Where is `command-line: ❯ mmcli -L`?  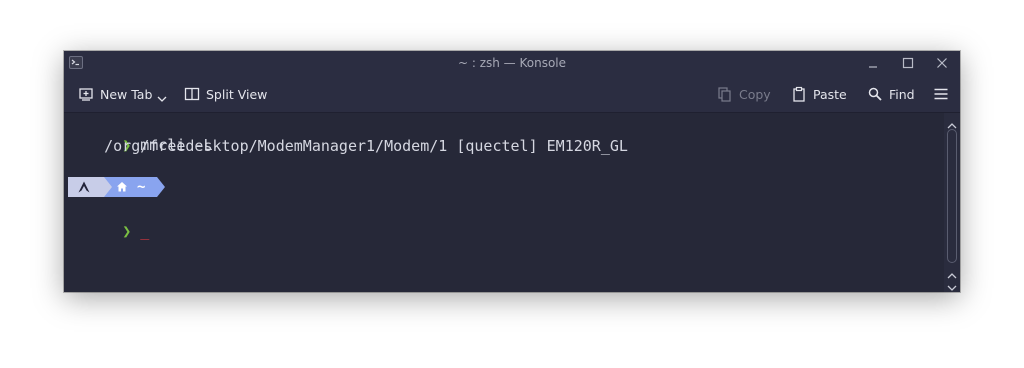
command-line: ❯ mmcli -L is located at coordinates (140, 134).